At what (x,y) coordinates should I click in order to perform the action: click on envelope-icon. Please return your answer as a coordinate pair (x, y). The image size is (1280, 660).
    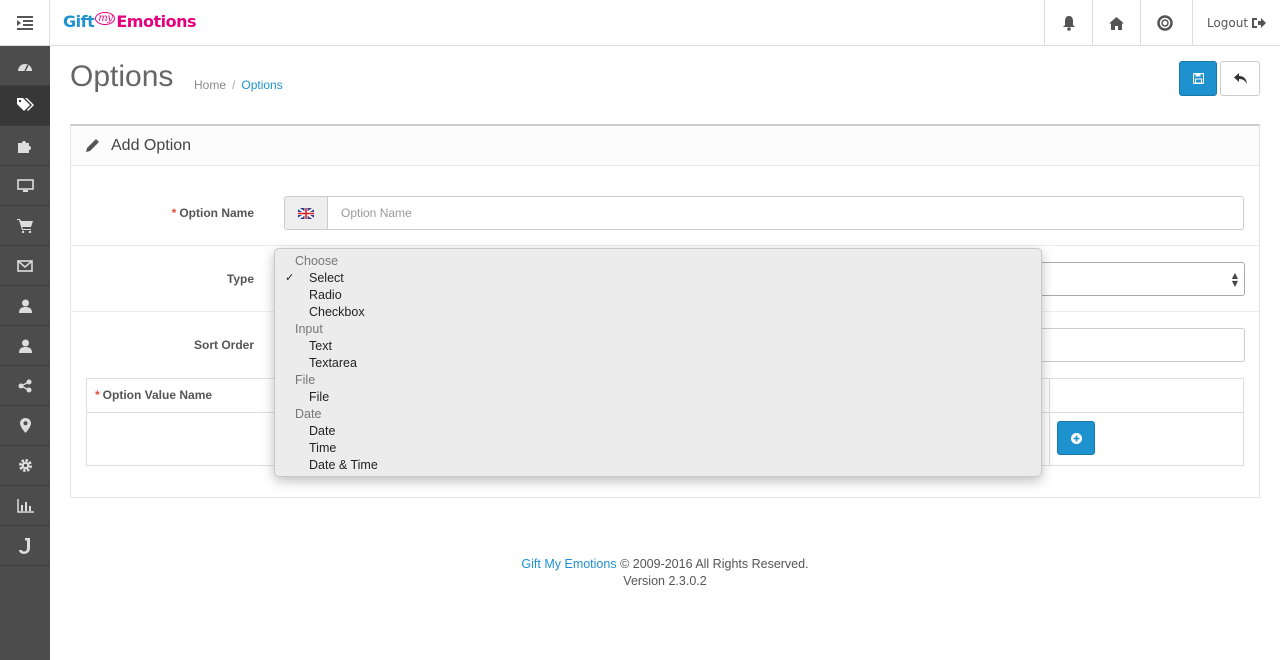
    Looking at the image, I should click on (25, 265).